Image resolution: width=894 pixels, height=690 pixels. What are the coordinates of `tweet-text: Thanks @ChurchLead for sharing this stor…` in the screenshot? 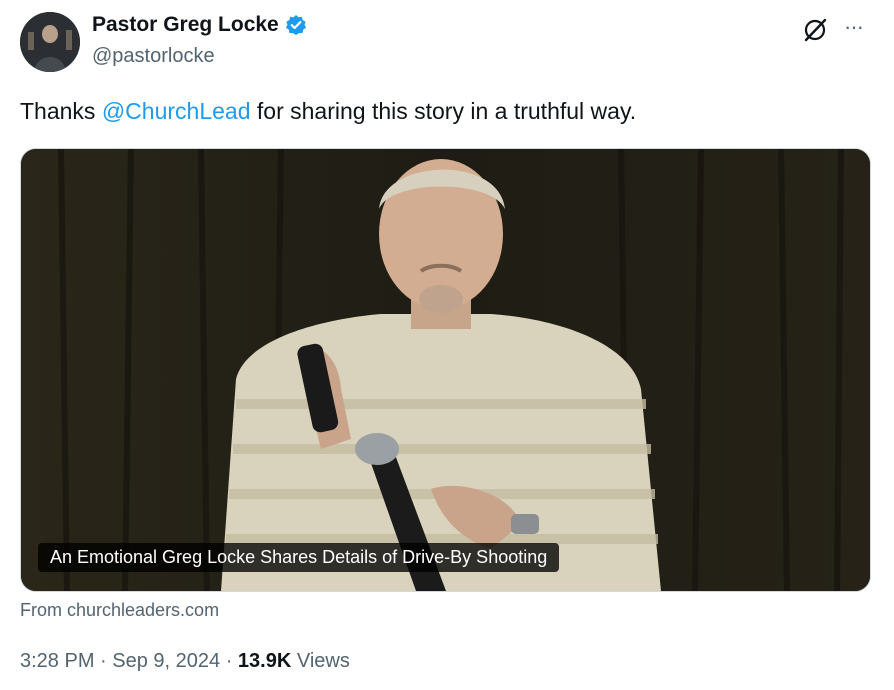 It's located at (328, 111).